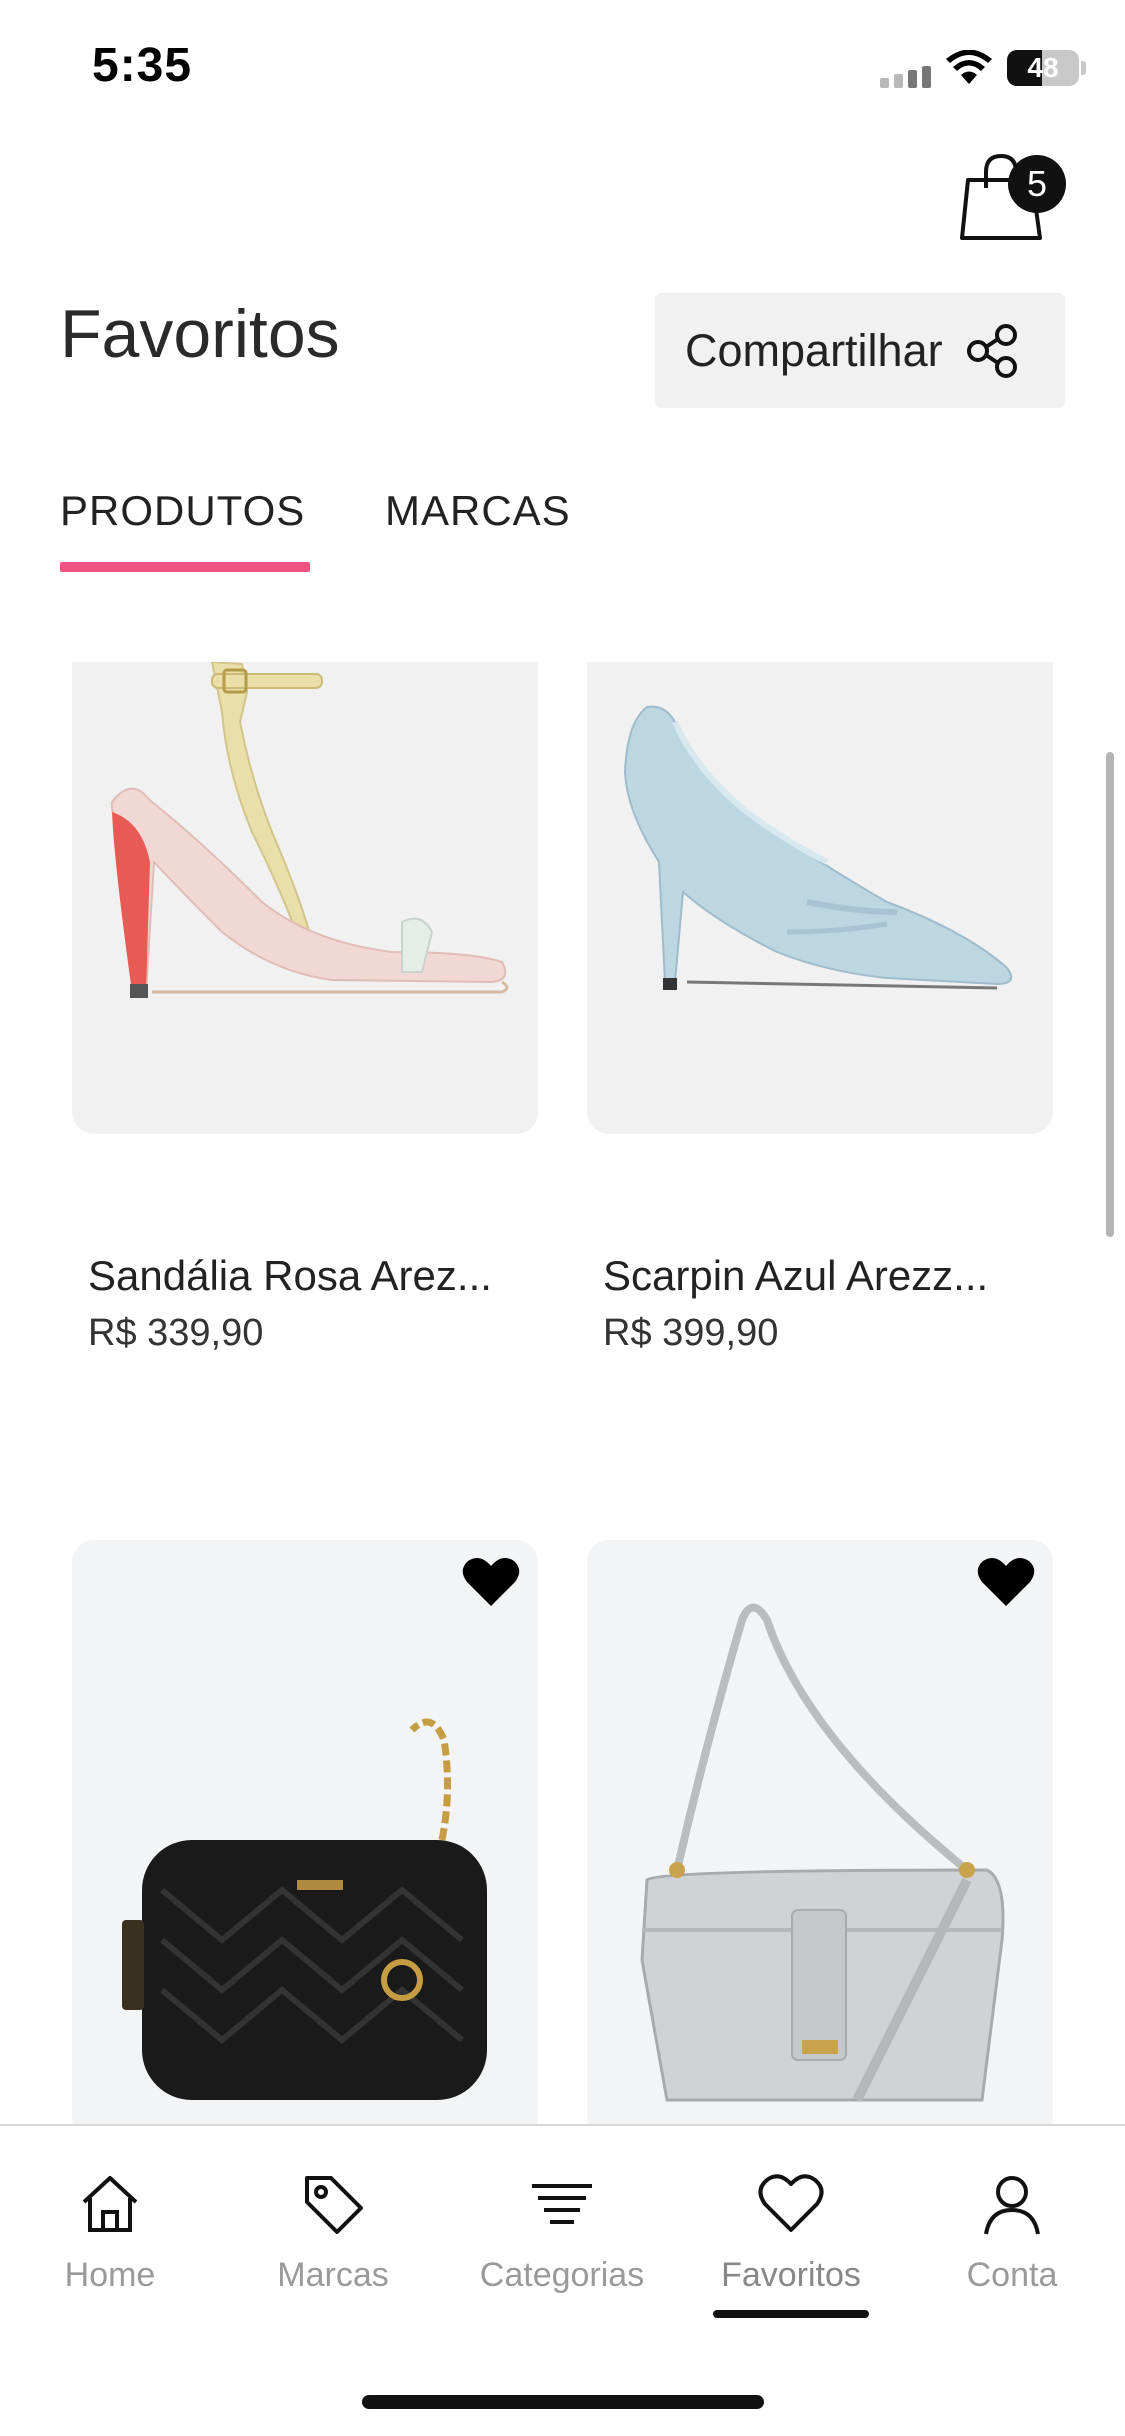  I want to click on share-button: Compartilhar, so click(860, 350).